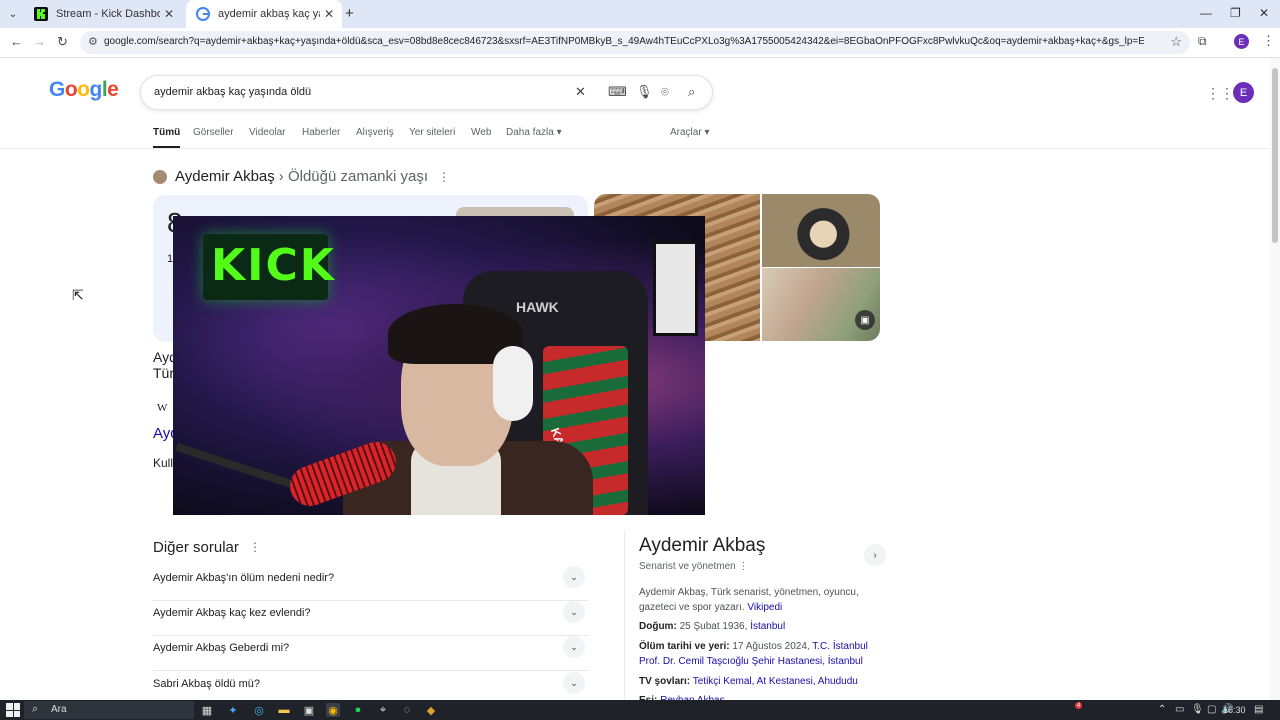  What do you see at coordinates (203, 14) in the screenshot?
I see `google-favicon-icon` at bounding box center [203, 14].